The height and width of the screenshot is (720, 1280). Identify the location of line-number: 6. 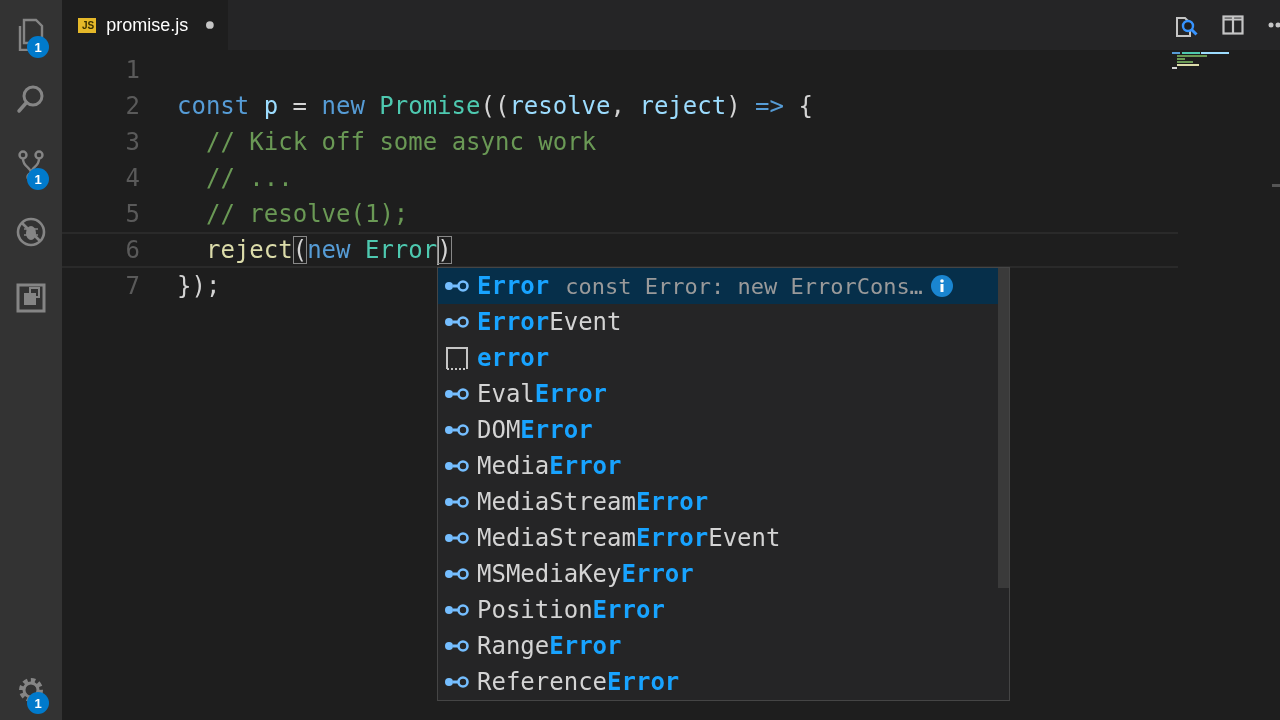
(132, 250).